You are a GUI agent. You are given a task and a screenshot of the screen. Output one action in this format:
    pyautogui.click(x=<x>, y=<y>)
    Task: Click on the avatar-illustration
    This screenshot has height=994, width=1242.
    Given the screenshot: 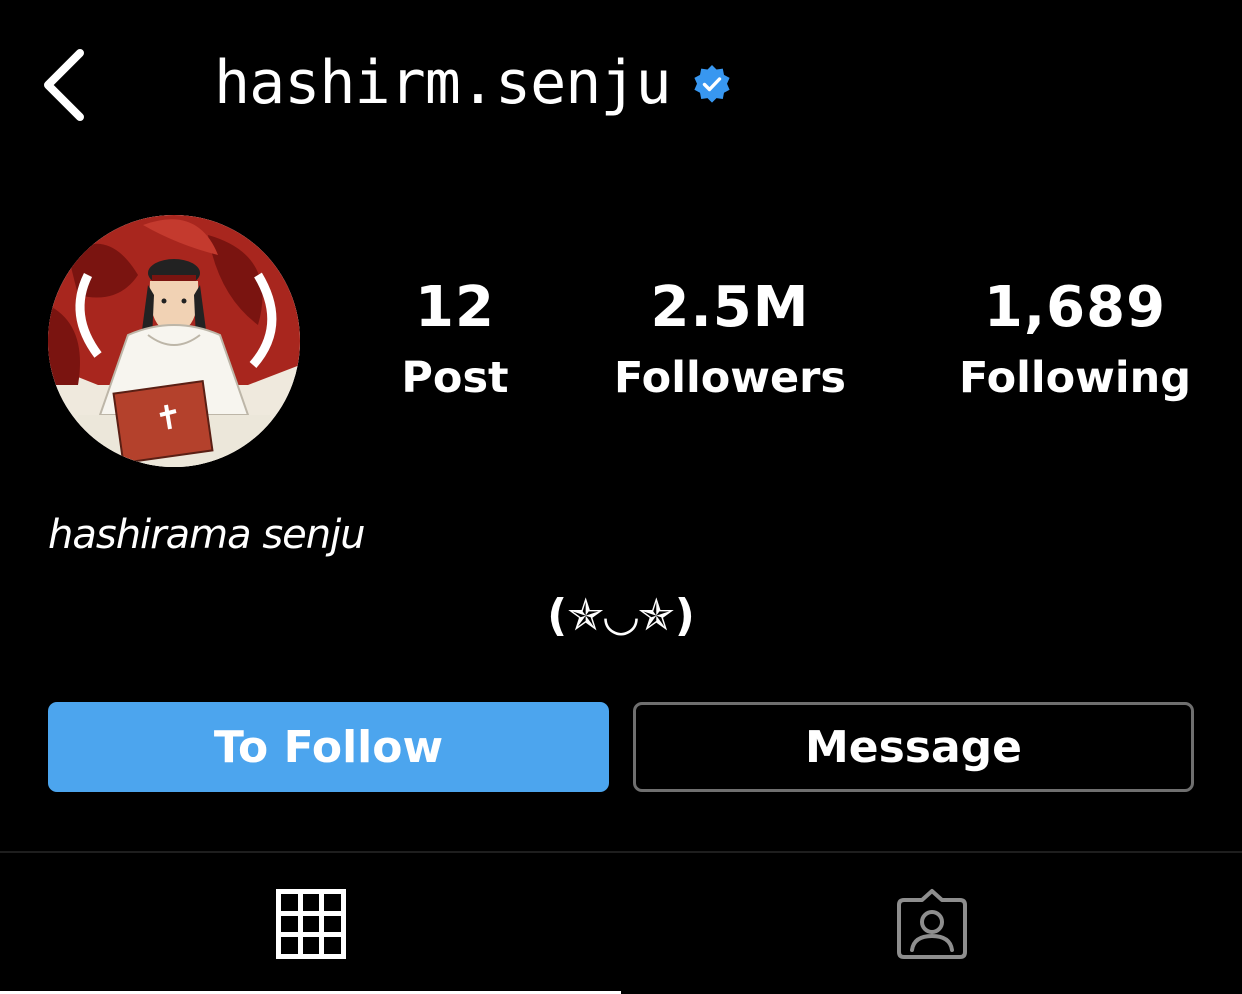 What is the action you would take?
    pyautogui.click(x=174, y=341)
    